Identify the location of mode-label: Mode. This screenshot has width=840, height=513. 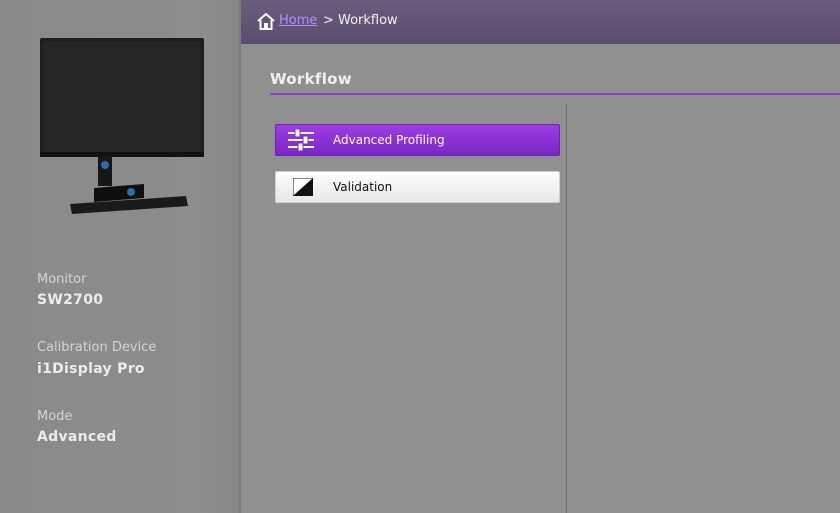
(55, 416).